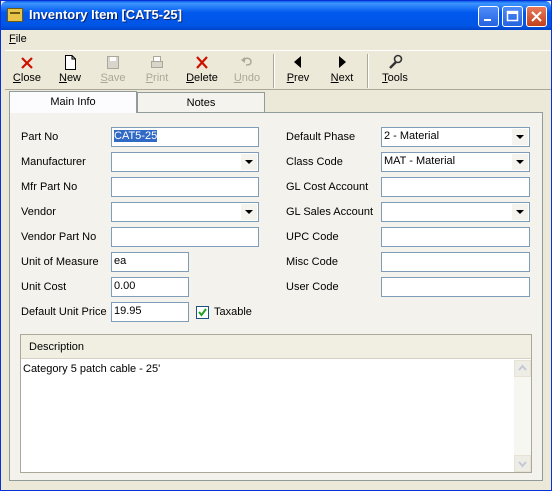  I want to click on upc-code-label: UPC Code, so click(312, 237).